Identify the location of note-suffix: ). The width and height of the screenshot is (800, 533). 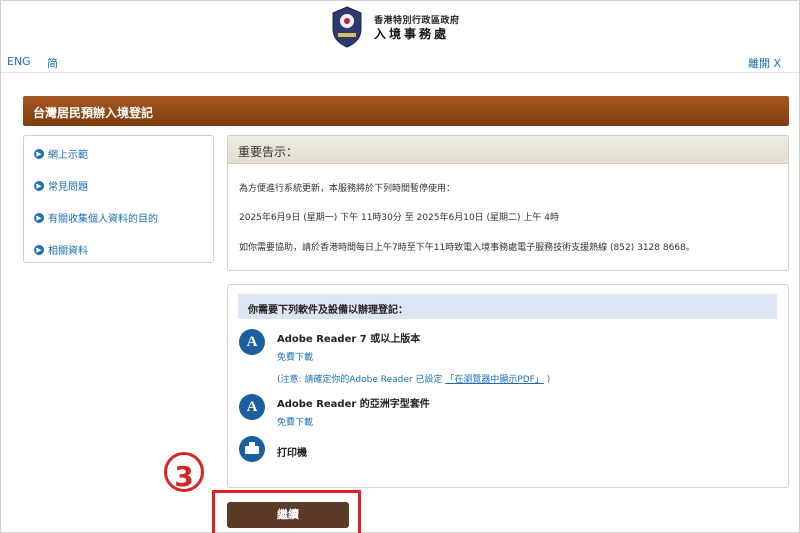
(548, 380).